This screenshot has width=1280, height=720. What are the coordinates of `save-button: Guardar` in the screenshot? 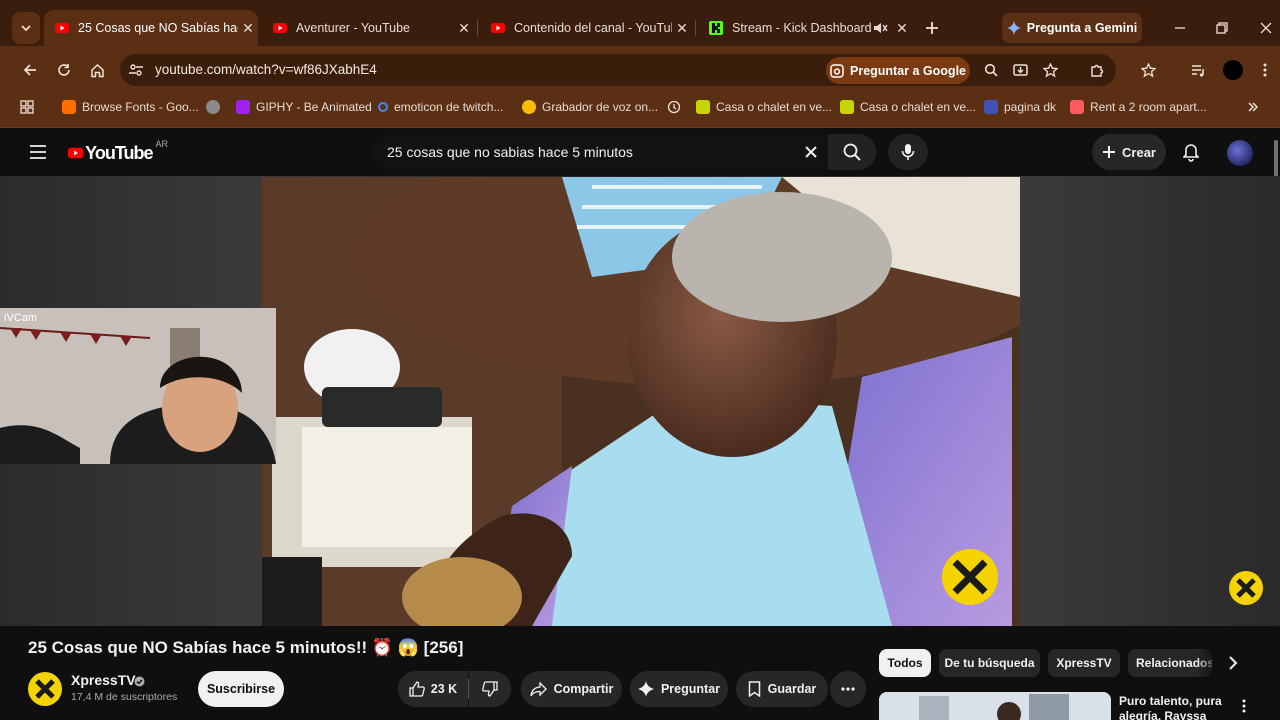 It's located at (782, 689).